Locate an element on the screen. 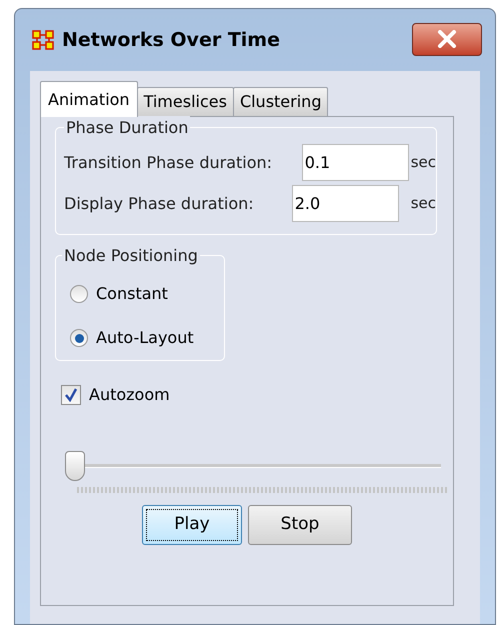 Image resolution: width=503 pixels, height=625 pixels. input-field: 0.1 is located at coordinates (355, 162).